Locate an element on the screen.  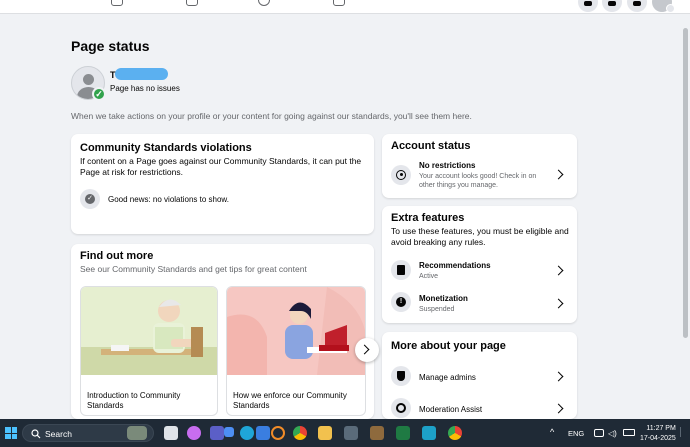
tray-chevron-icon: ^ is located at coordinates (552, 432).